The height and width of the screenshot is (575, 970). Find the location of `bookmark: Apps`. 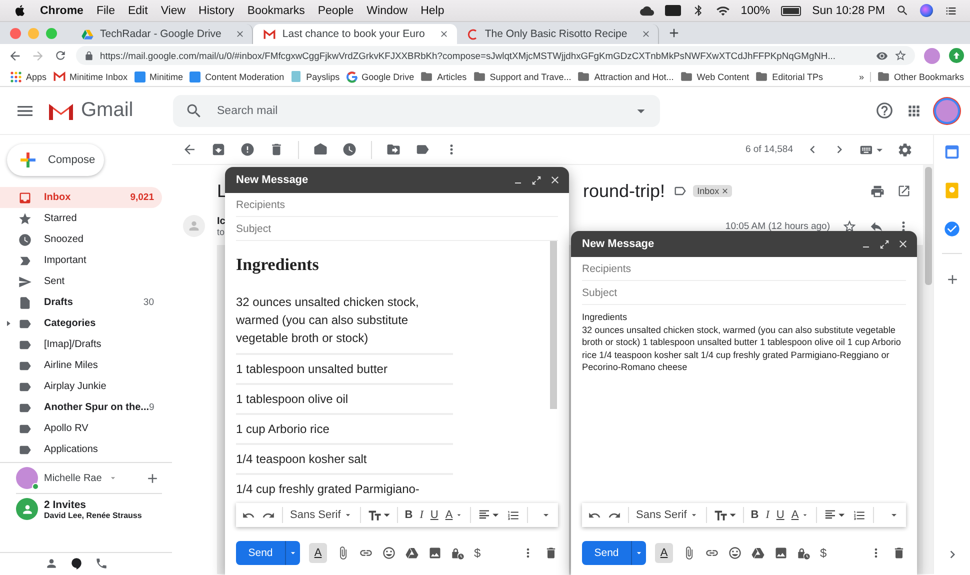

bookmark: Apps is located at coordinates (28, 76).